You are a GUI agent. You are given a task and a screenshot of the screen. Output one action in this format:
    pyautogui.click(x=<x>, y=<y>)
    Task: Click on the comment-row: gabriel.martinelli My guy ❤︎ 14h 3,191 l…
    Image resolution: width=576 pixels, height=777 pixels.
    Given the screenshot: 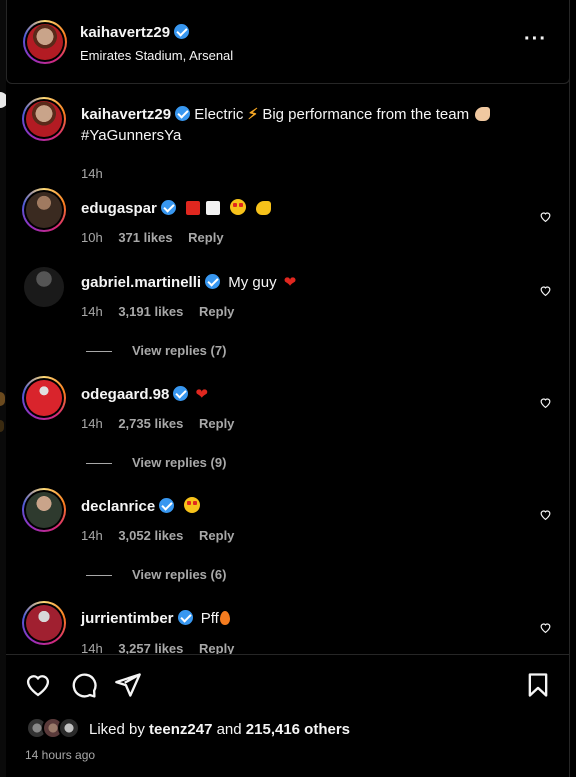 What is the action you would take?
    pyautogui.click(x=288, y=314)
    